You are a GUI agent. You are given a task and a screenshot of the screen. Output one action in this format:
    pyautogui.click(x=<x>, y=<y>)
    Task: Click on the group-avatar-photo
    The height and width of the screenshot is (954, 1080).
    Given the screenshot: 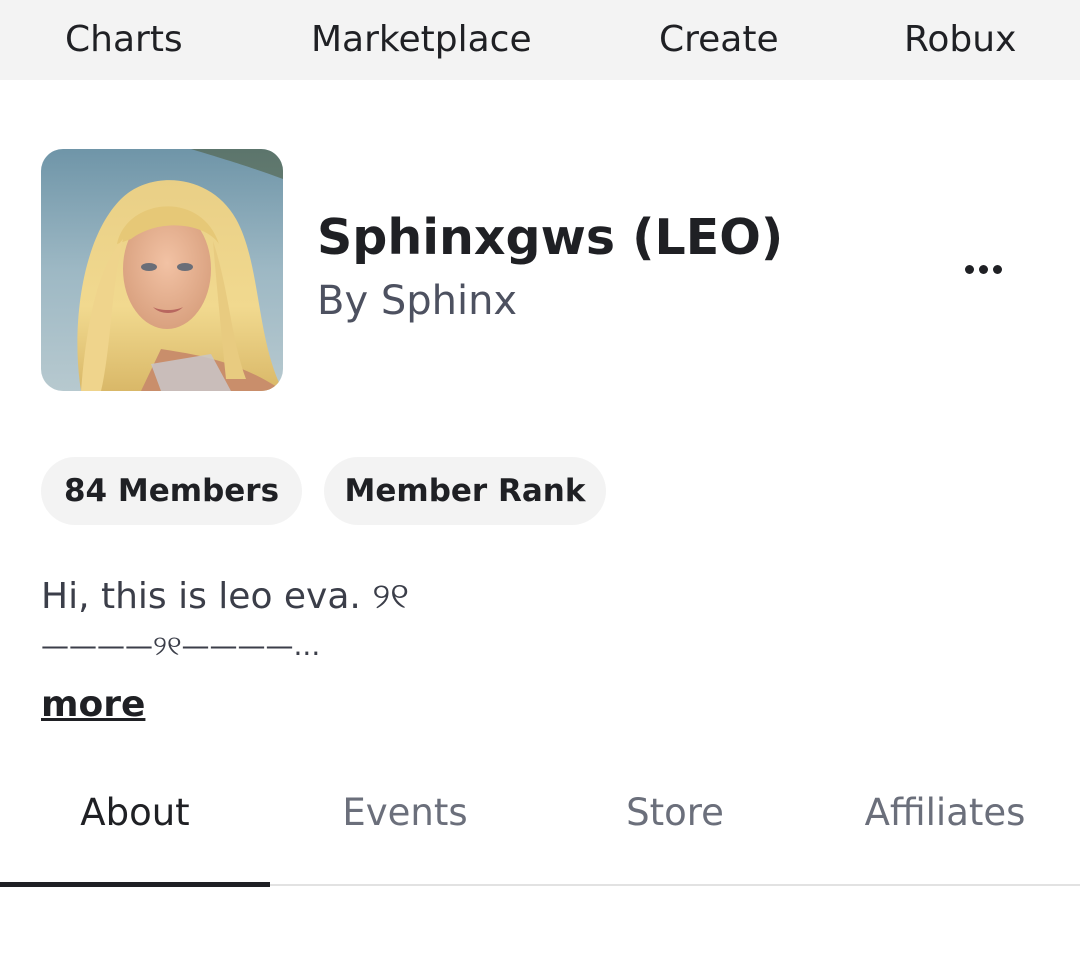 What is the action you would take?
    pyautogui.click(x=162, y=270)
    